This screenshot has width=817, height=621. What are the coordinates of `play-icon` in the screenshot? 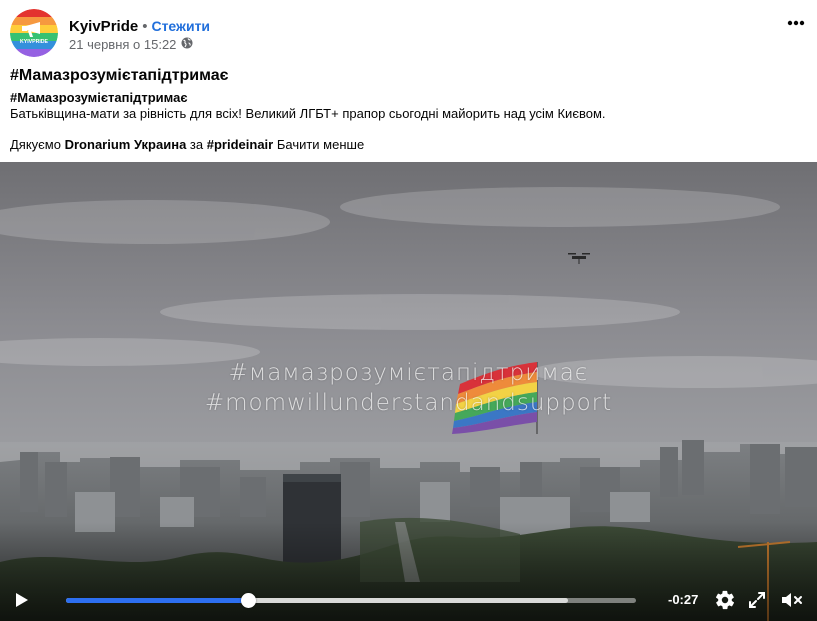 It's located at (22, 600).